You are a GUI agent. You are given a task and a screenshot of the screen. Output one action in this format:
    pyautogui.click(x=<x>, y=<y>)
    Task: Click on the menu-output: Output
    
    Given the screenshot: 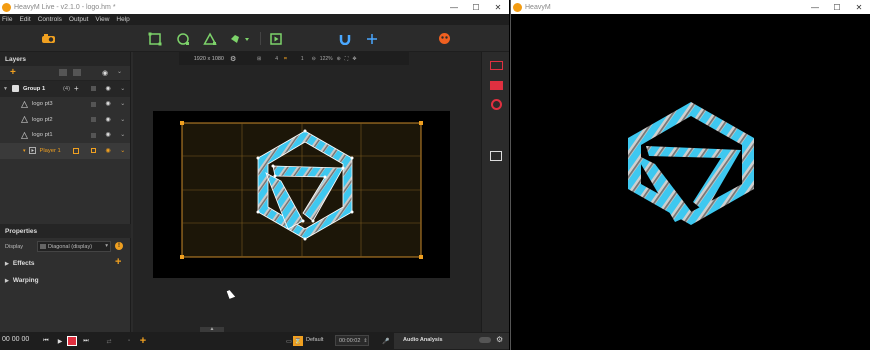 What is the action you would take?
    pyautogui.click(x=79, y=19)
    